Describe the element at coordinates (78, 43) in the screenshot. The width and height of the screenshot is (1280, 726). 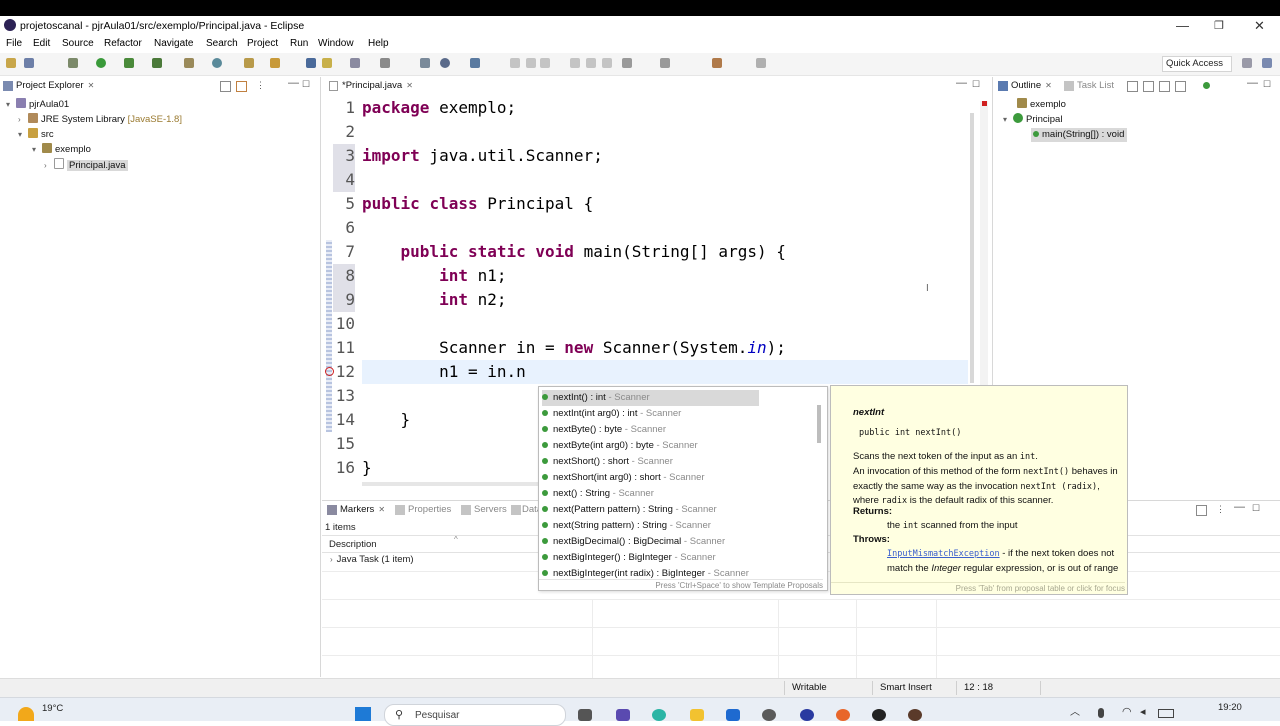
I see `menu-source: Source` at that location.